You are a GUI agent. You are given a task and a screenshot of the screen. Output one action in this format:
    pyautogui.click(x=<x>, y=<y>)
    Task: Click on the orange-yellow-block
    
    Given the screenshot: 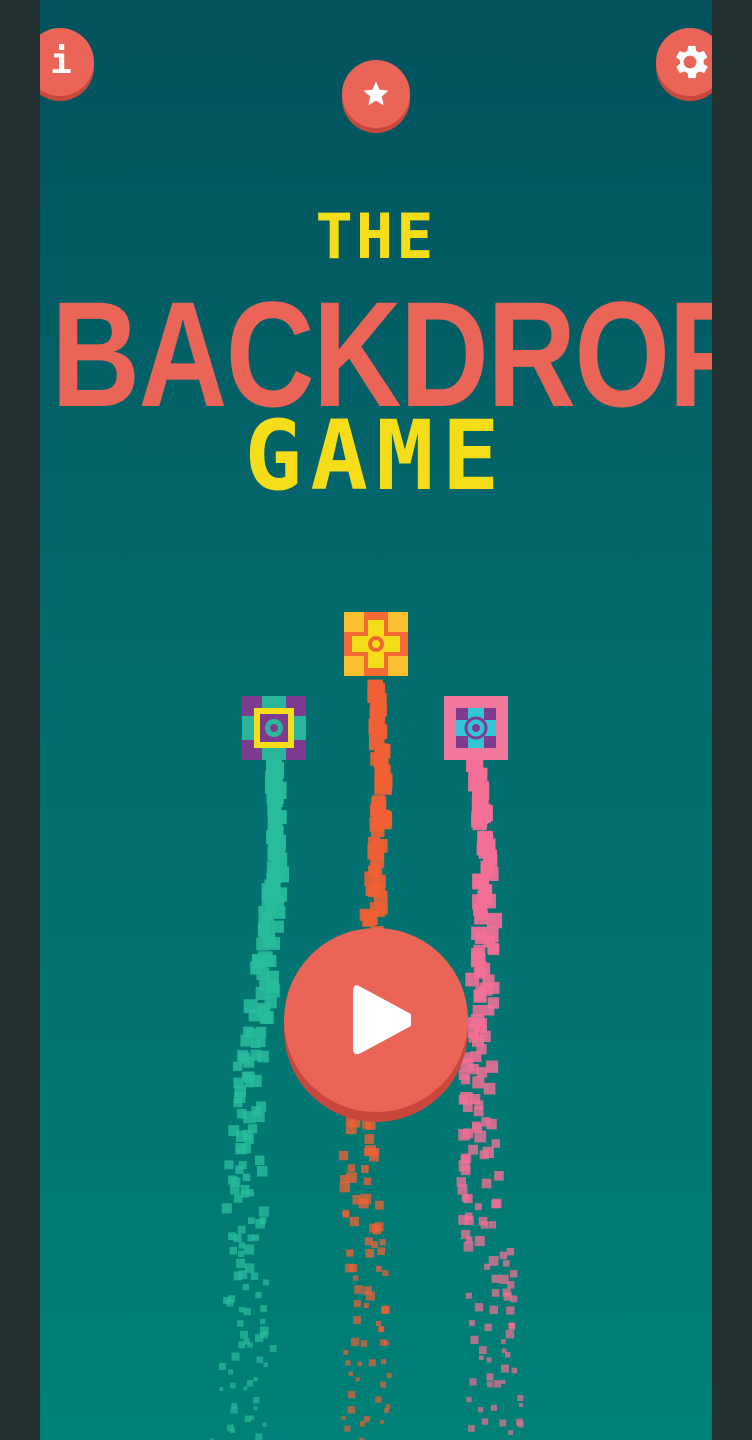 What is the action you would take?
    pyautogui.click(x=376, y=644)
    